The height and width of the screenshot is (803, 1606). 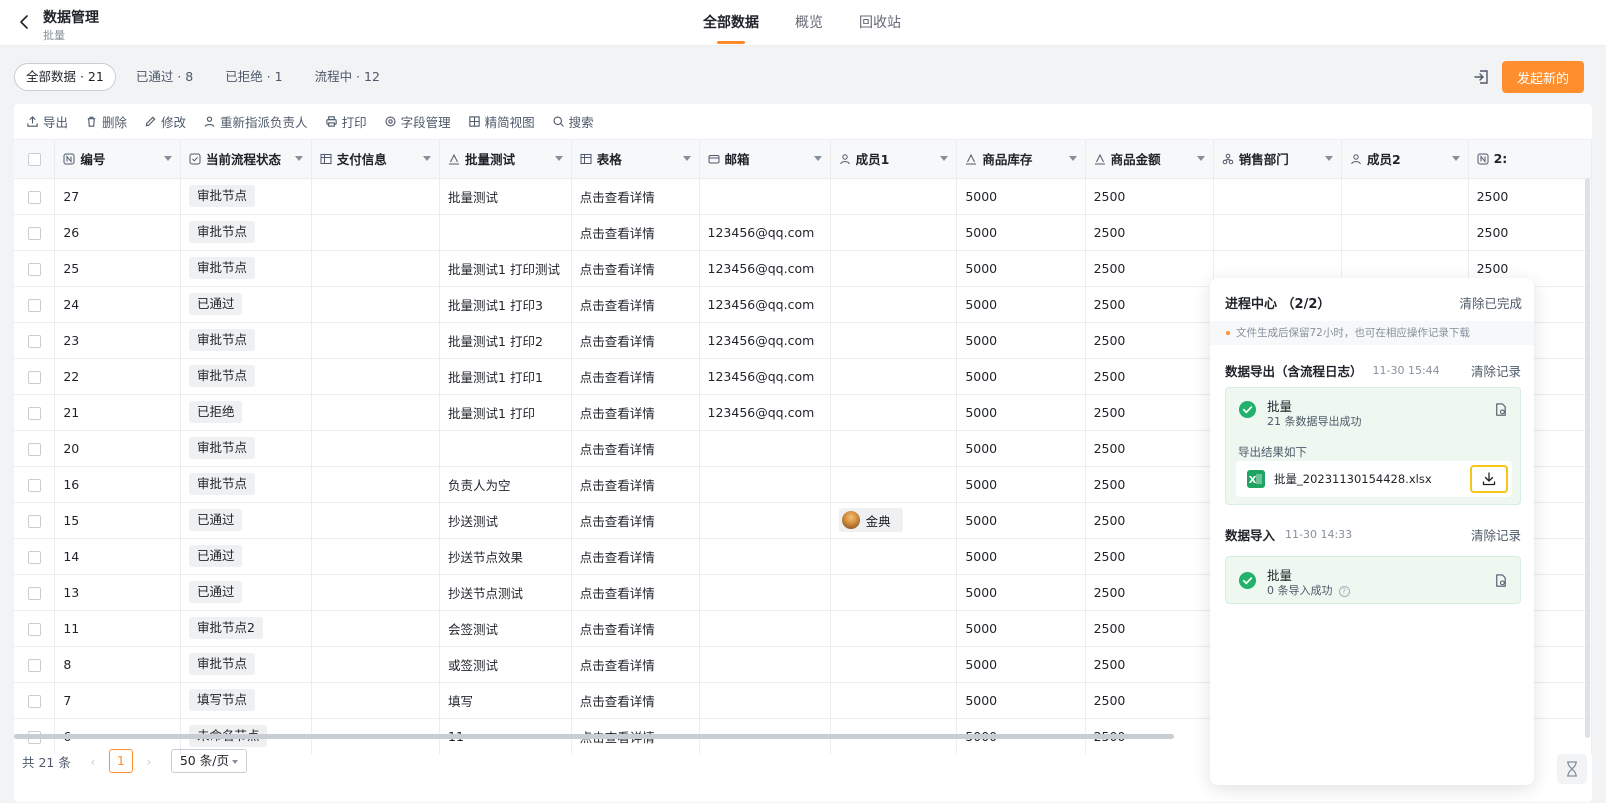 What do you see at coordinates (1572, 769) in the screenshot?
I see `hourglass-float-button` at bounding box center [1572, 769].